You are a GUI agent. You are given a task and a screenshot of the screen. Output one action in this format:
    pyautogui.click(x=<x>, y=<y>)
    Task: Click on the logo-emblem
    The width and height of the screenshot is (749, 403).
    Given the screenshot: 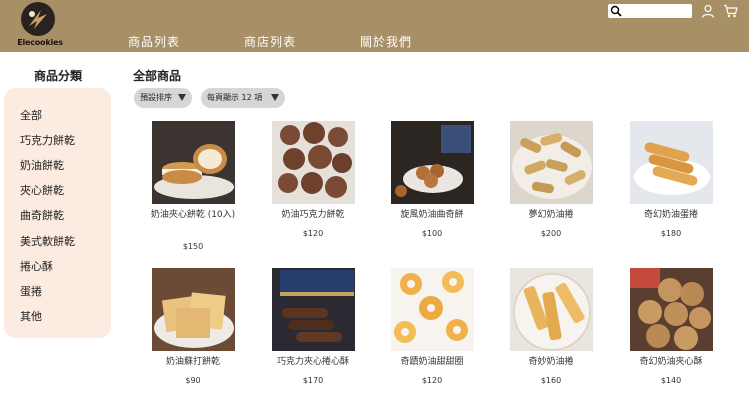 What is the action you would take?
    pyautogui.click(x=38, y=19)
    